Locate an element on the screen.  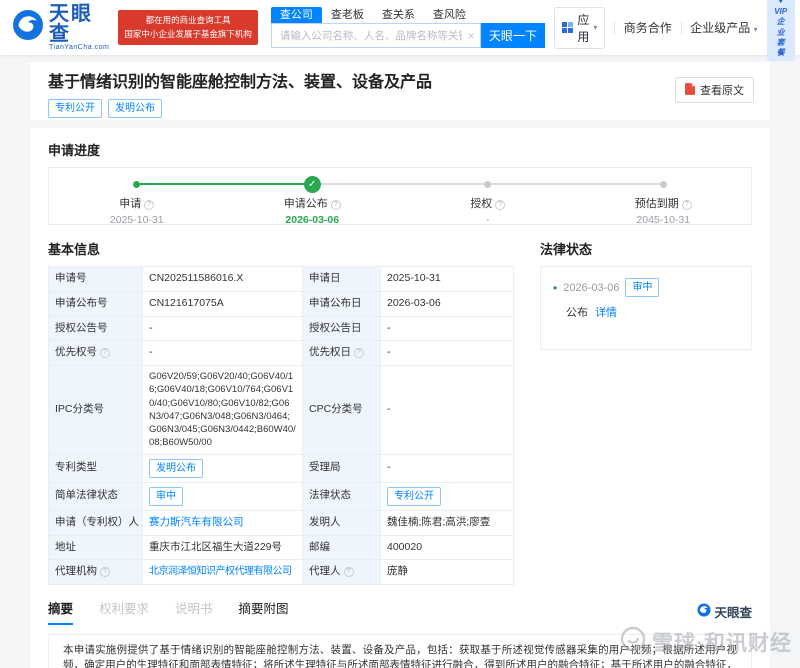
cell-value: 审中 is located at coordinates (222, 496).